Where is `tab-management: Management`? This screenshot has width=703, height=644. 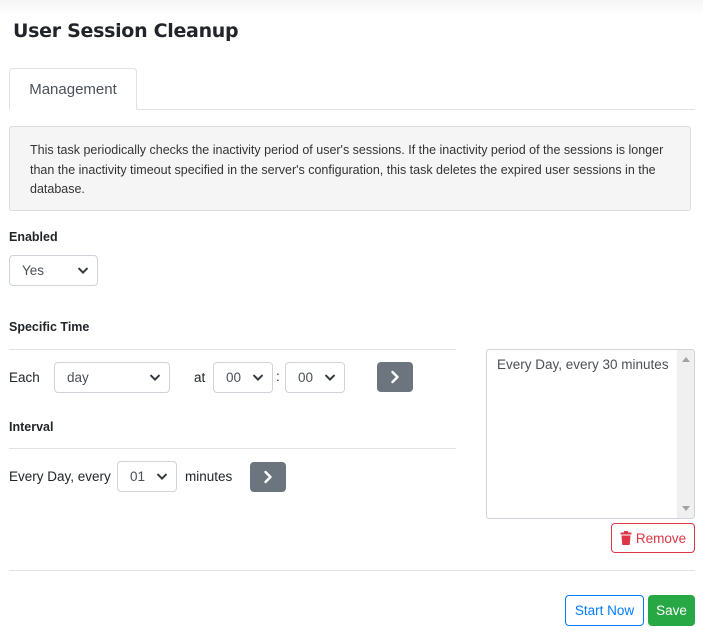
tab-management: Management is located at coordinates (73, 89).